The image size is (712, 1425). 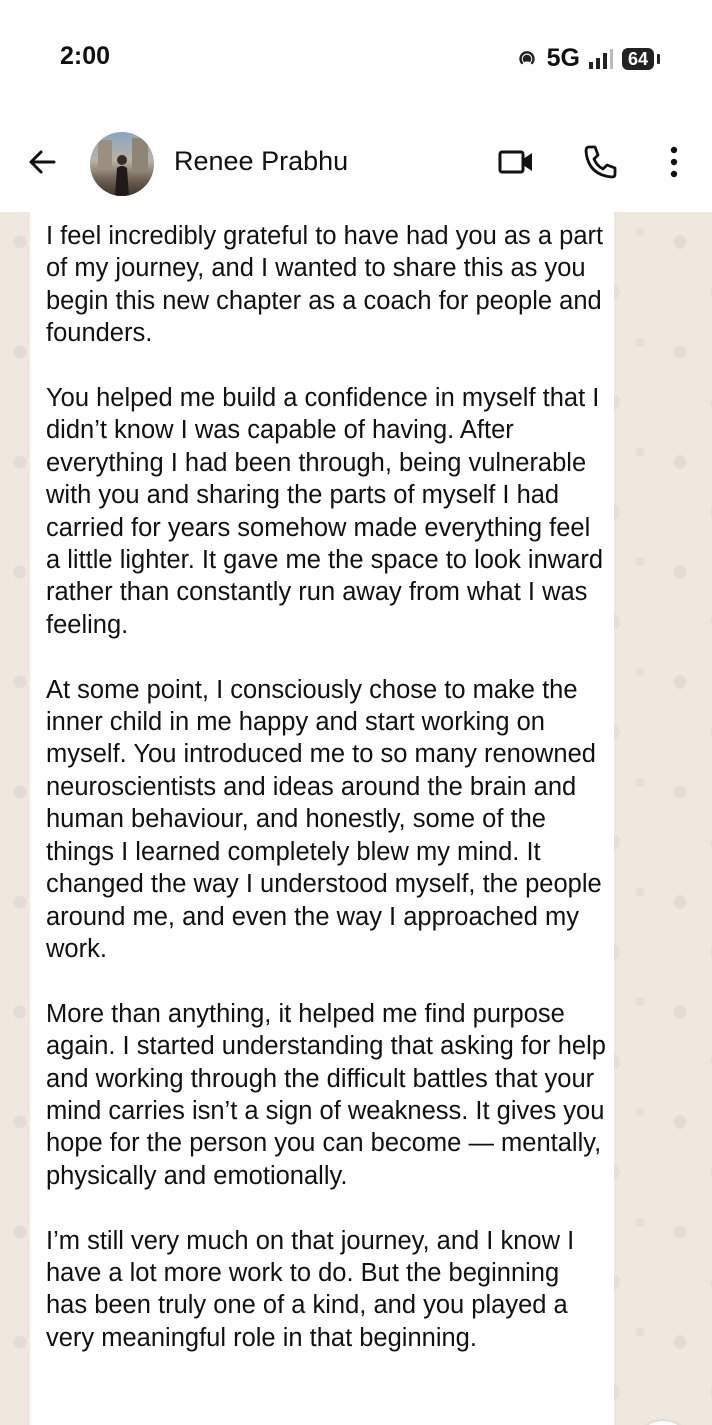 I want to click on contact-name: Renee Prabhu, so click(x=261, y=161).